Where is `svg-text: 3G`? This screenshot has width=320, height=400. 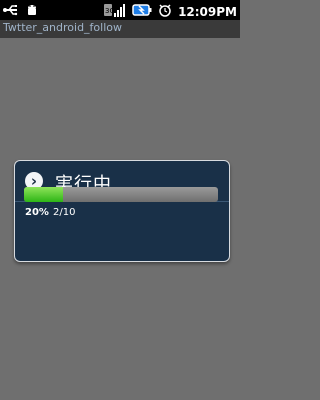 svg-text: 3G is located at coordinates (110, 11).